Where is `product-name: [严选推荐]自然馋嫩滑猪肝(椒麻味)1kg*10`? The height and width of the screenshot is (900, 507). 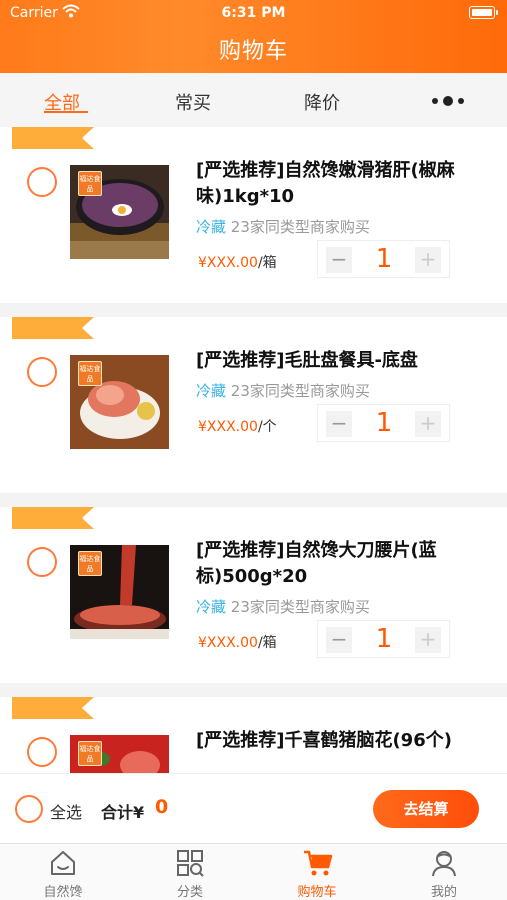 product-name: [严选推荐]自然馋嫩滑猪肝(椒麻味)1kg*10 is located at coordinates (346, 184).